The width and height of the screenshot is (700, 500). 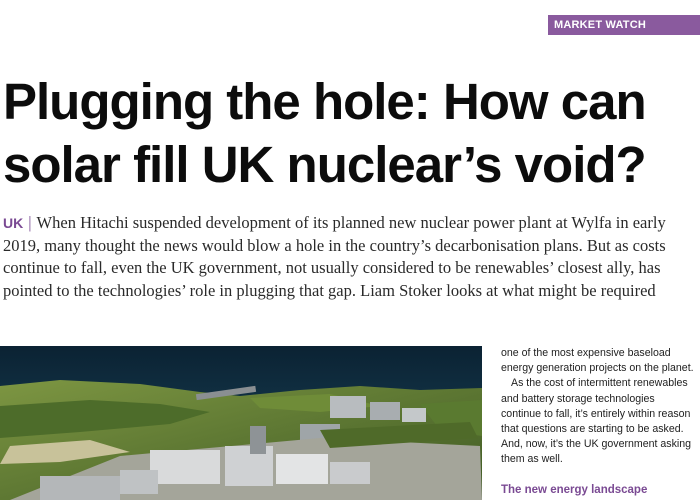 What do you see at coordinates (574, 490) in the screenshot?
I see `subhead: The new energy landscape` at bounding box center [574, 490].